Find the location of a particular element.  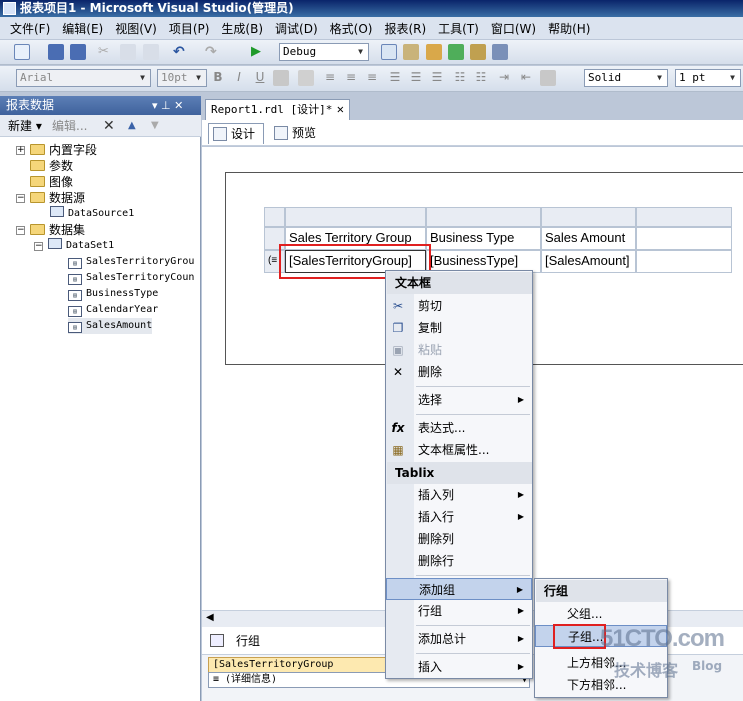

properties-icon is located at coordinates (411, 52).